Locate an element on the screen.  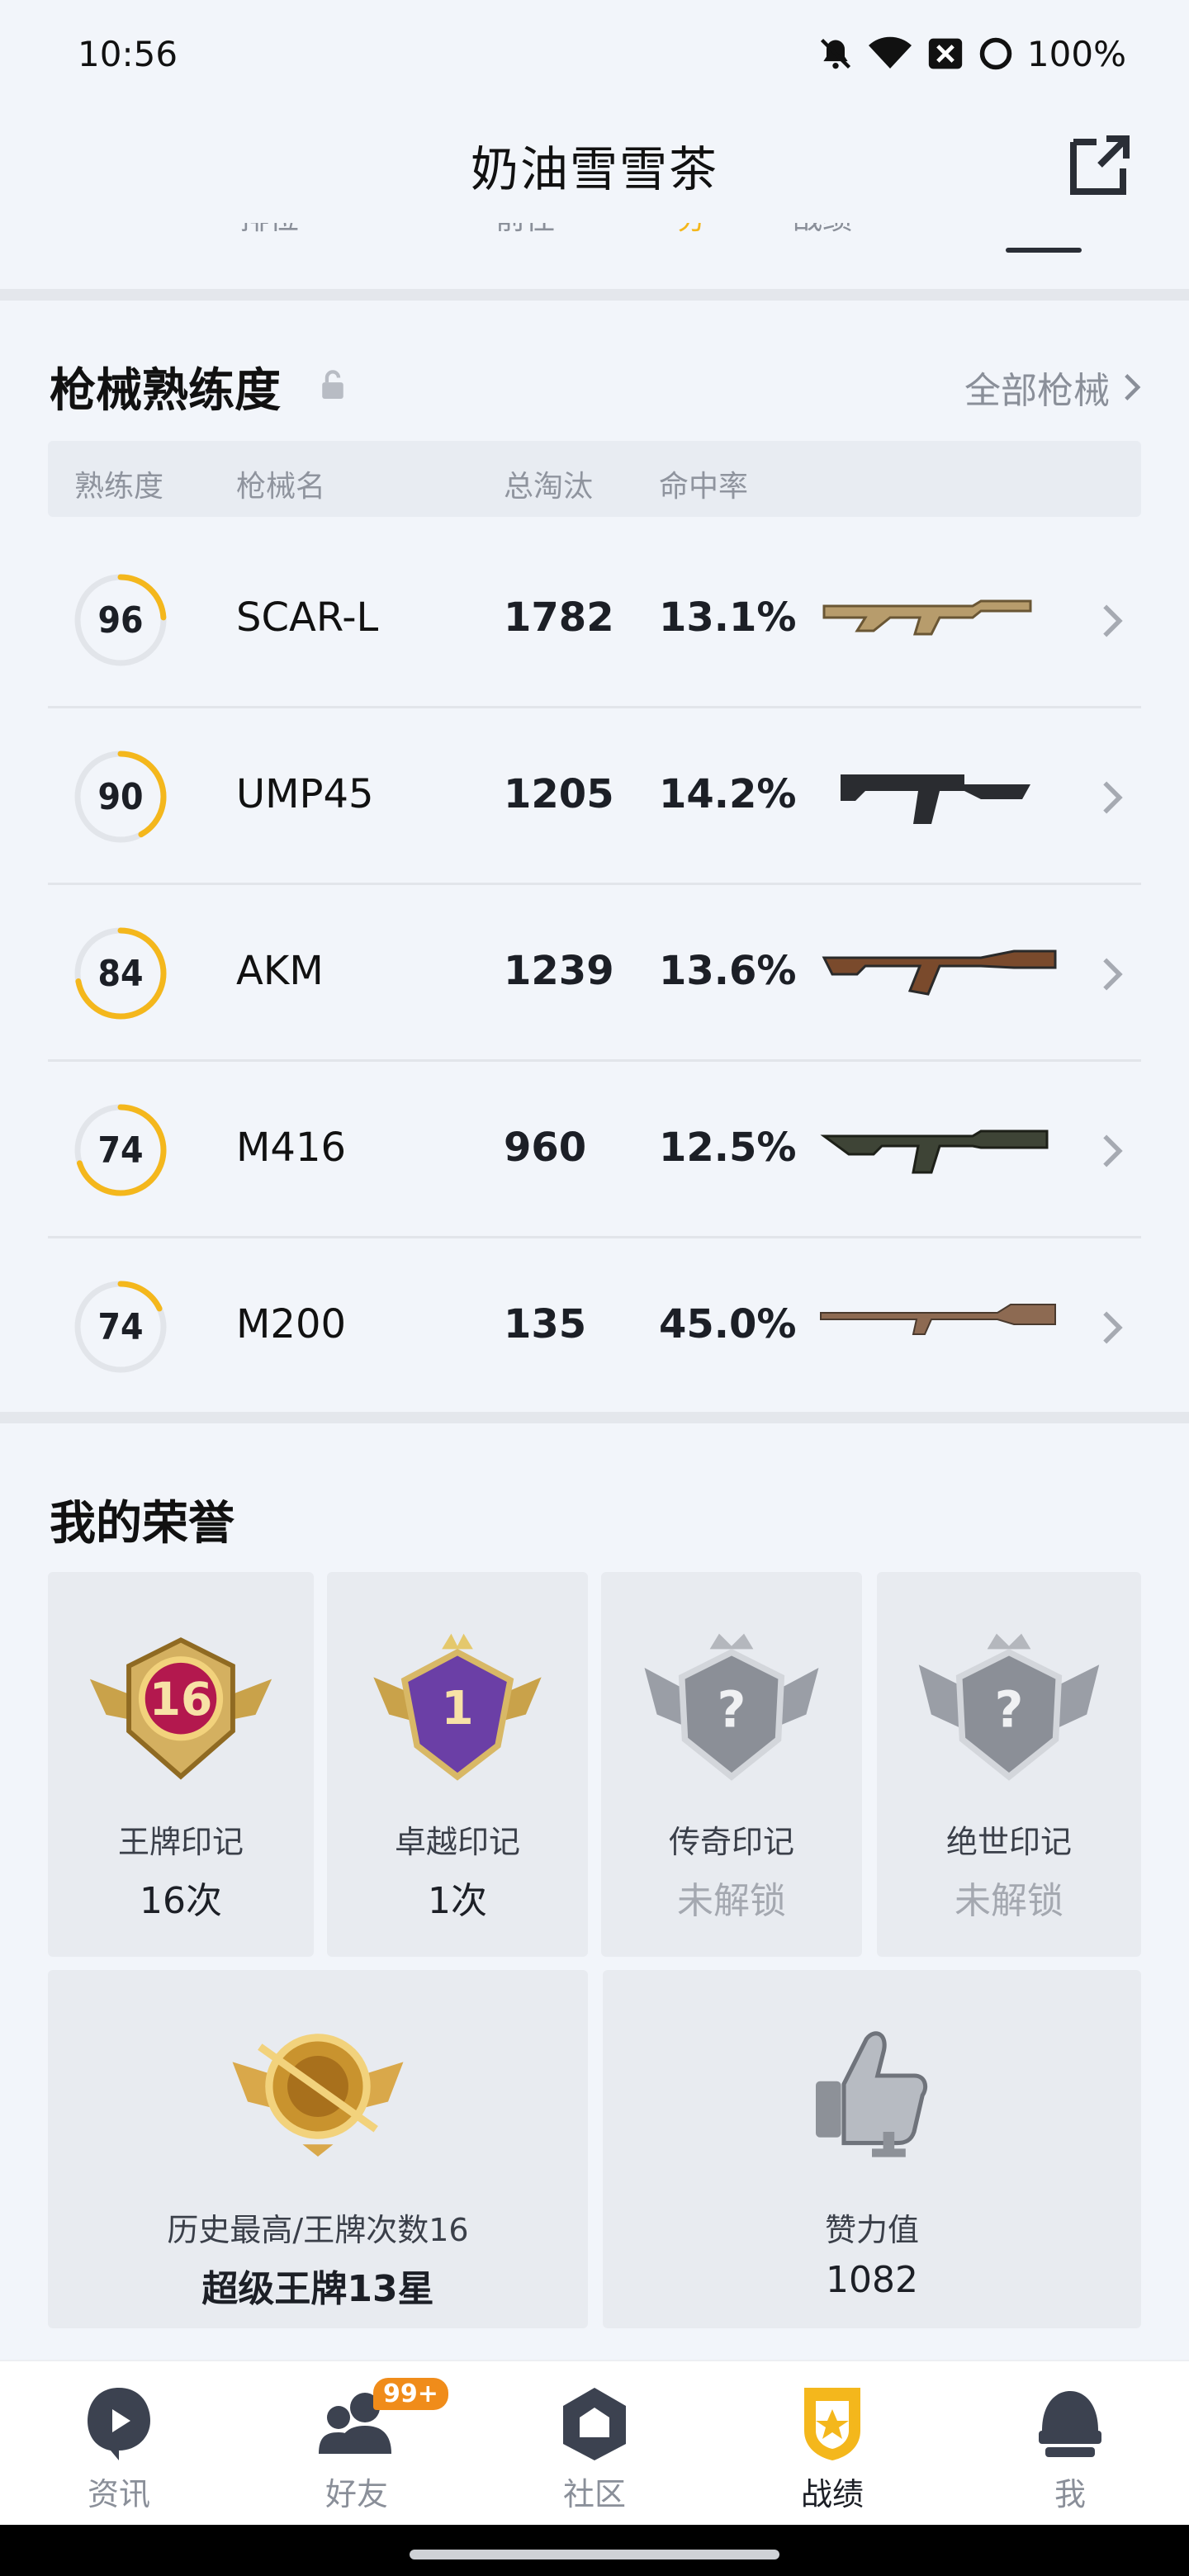
honor-card-peerless-mark: ? 绝世印记 未解锁 is located at coordinates (1009, 1764).